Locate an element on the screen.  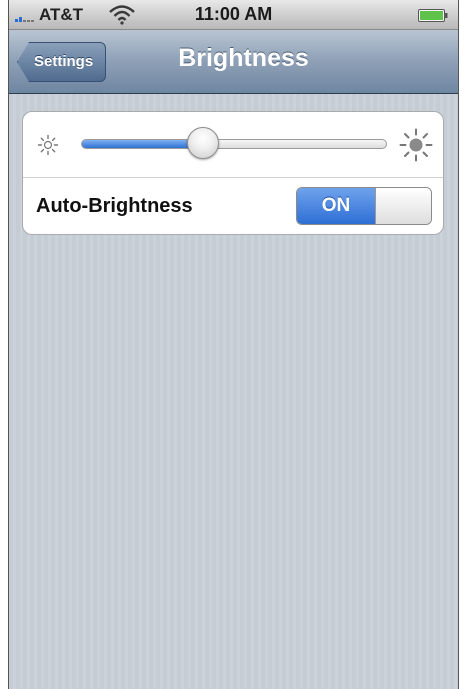
status-bar: AT&T 11:00 AM is located at coordinates (233, 15).